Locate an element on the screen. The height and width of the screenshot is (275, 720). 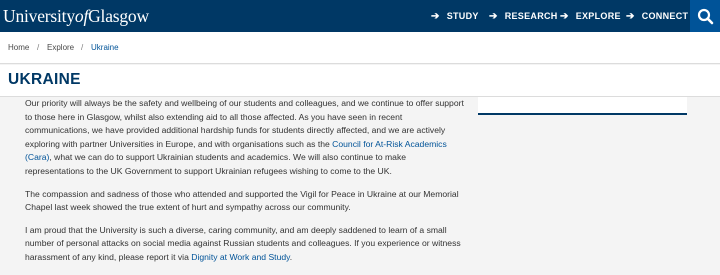
search-icon is located at coordinates (705, 16).